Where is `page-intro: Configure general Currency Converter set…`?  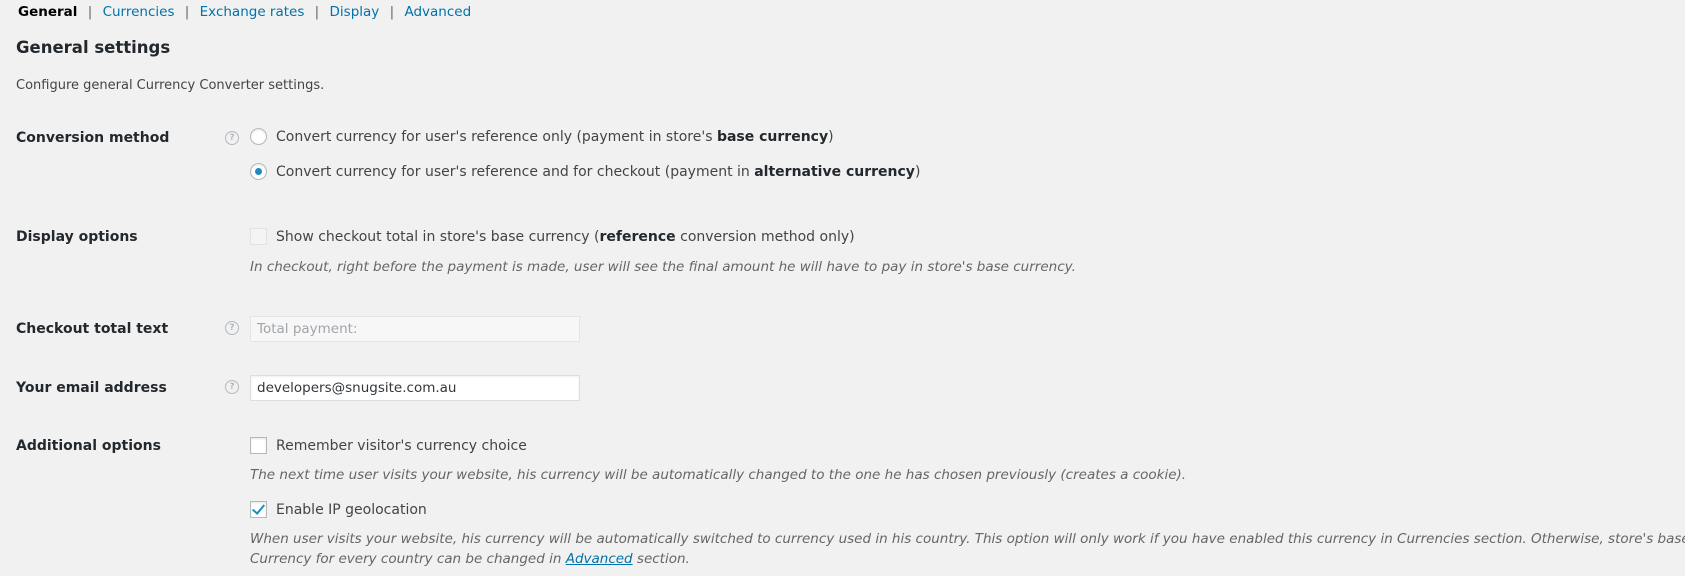 page-intro: Configure general Currency Converter set… is located at coordinates (170, 85).